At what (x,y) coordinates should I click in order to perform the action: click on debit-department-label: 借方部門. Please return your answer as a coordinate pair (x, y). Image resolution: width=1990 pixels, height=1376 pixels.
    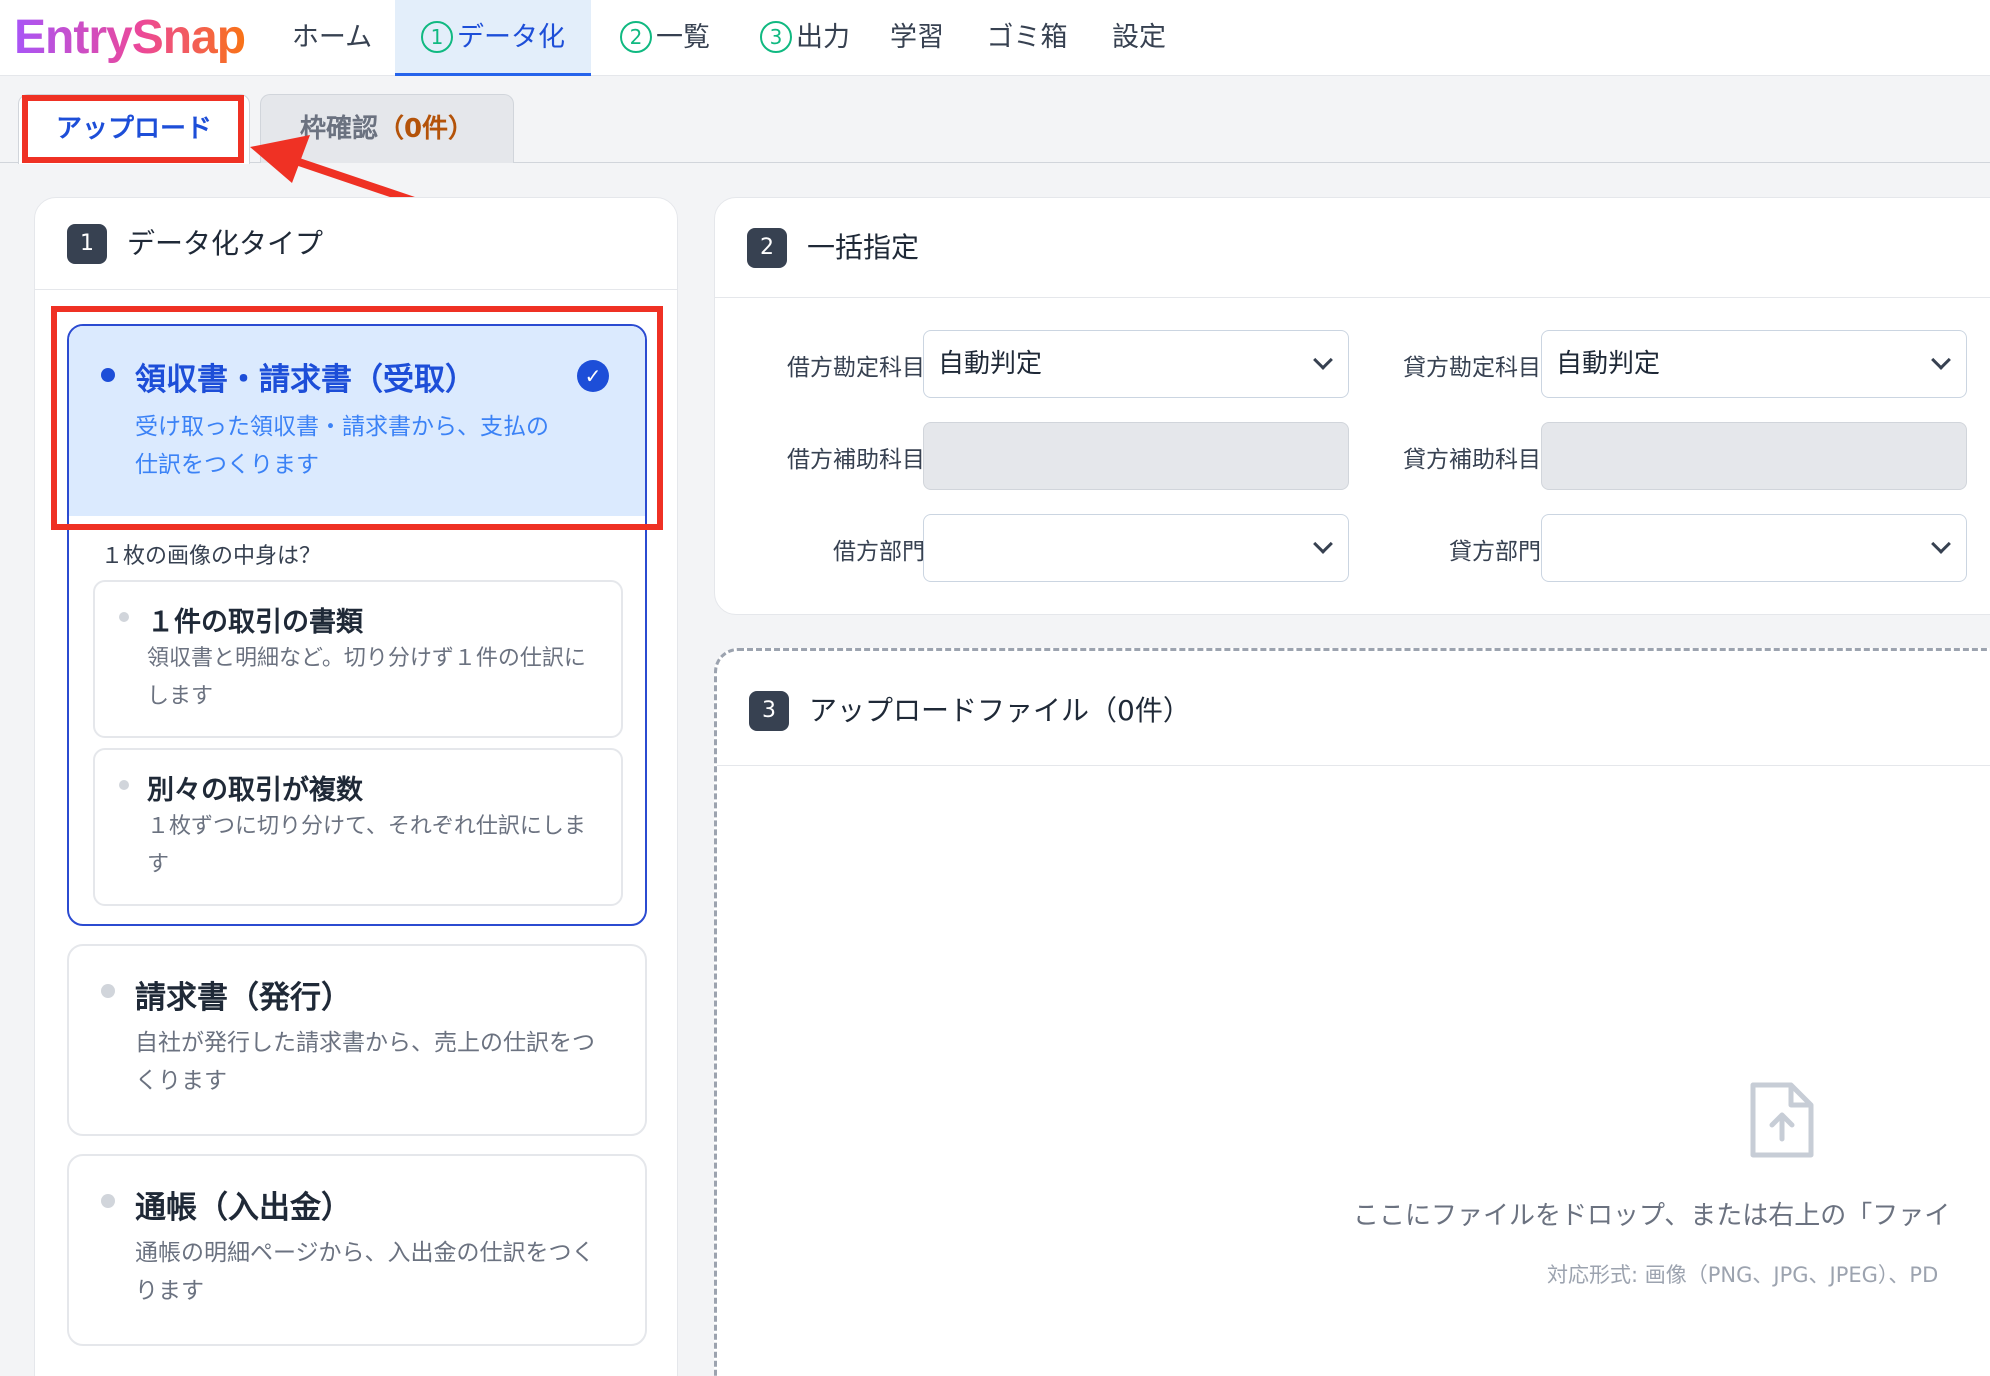
    Looking at the image, I should click on (879, 552).